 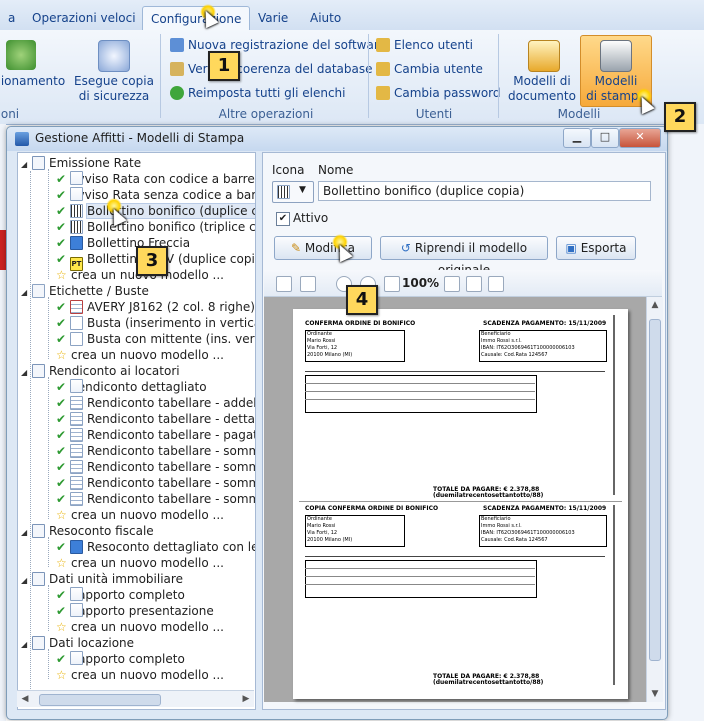 What do you see at coordinates (484, 191) in the screenshot?
I see `name-input` at bounding box center [484, 191].